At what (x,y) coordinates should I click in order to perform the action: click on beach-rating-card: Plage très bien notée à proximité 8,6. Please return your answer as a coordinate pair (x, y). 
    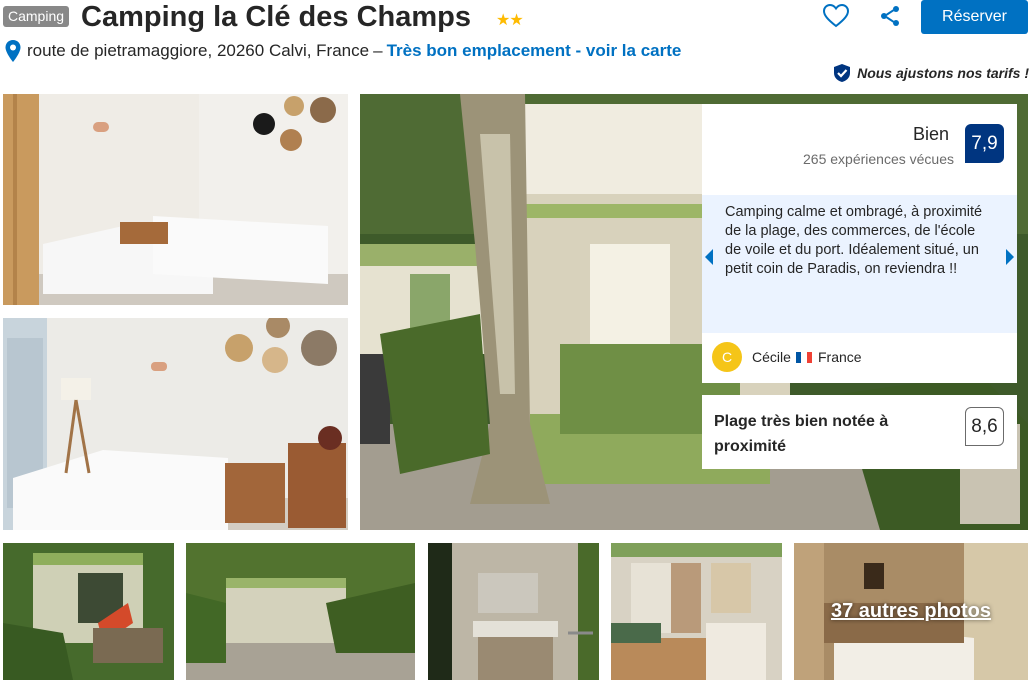
    Looking at the image, I should click on (859, 432).